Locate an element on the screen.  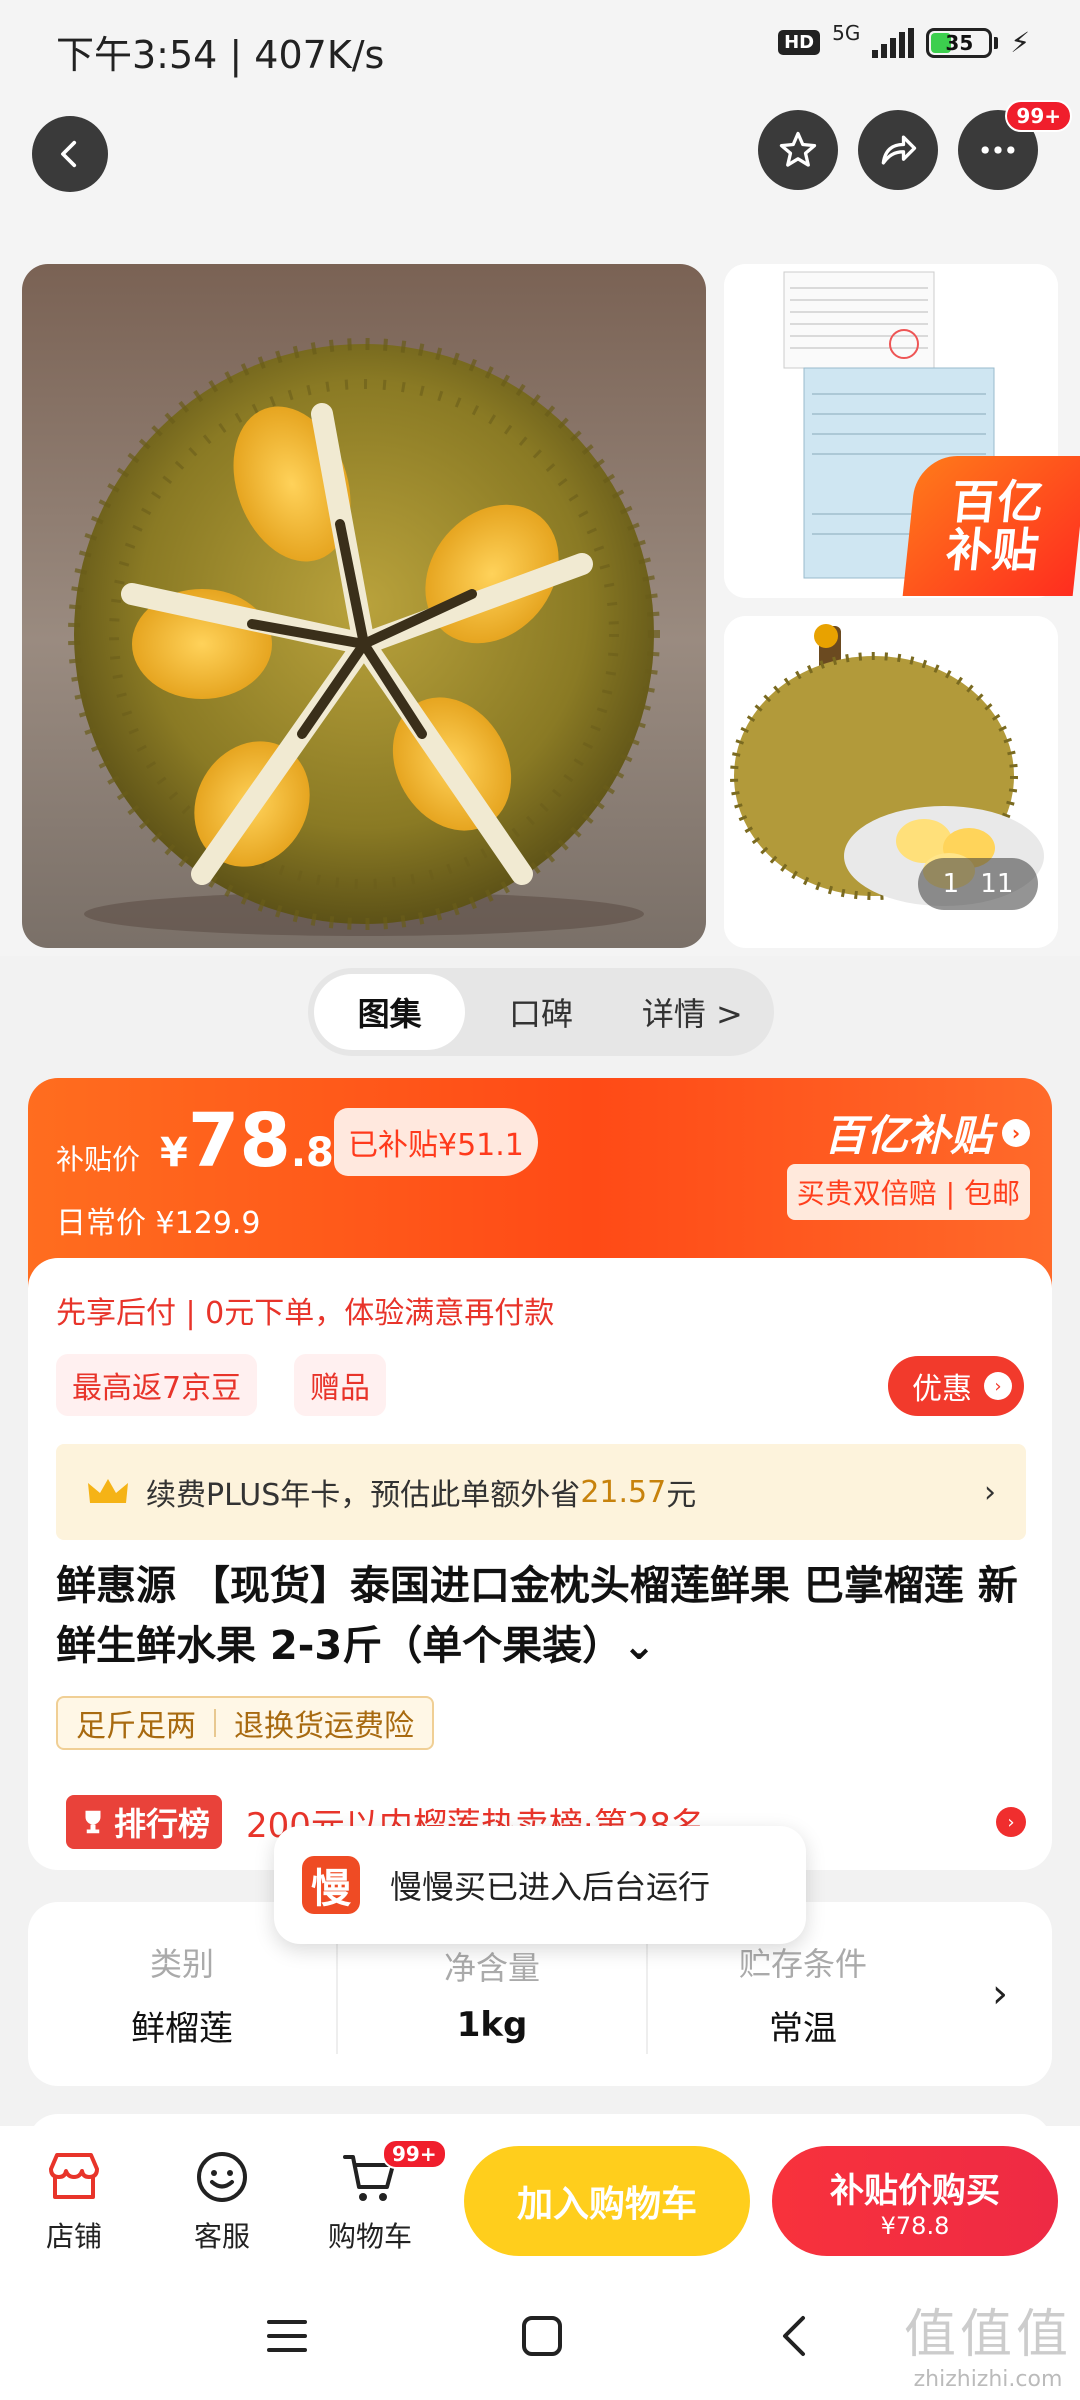
top-nav: 99+ is located at coordinates (540, 171).